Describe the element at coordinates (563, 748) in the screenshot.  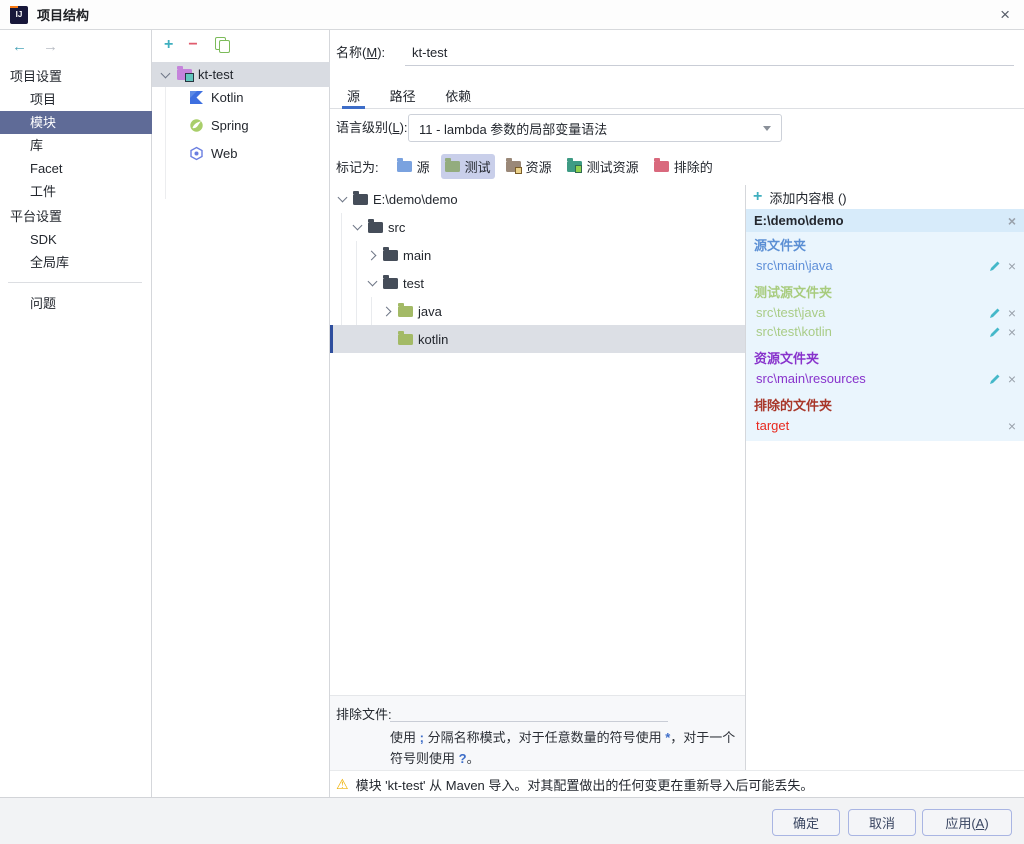
I see `exclude-files-hint: 使用 ; 分隔名称模式，对于任意数量的符号使用 *，对于一个符号则使用 ?。` at that location.